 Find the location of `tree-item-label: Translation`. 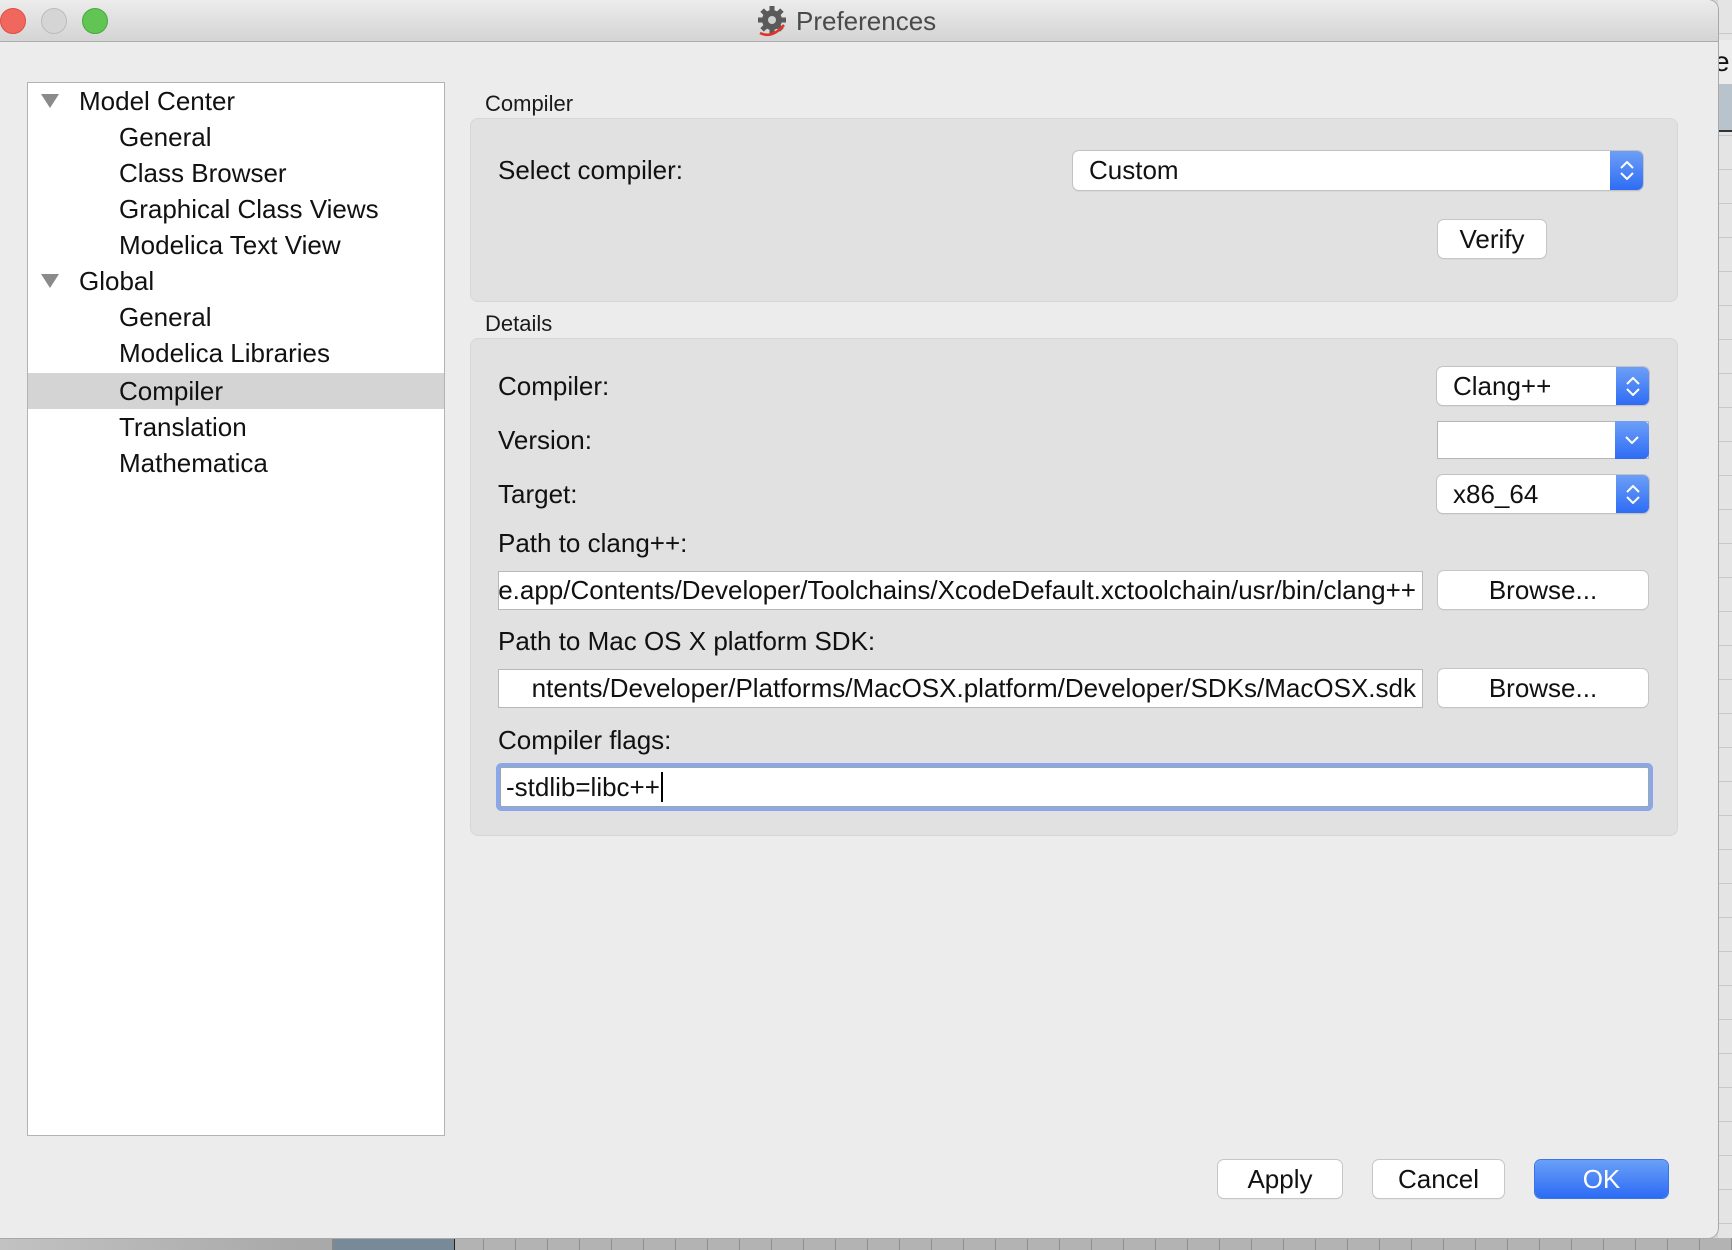

tree-item-label: Translation is located at coordinates (183, 426).